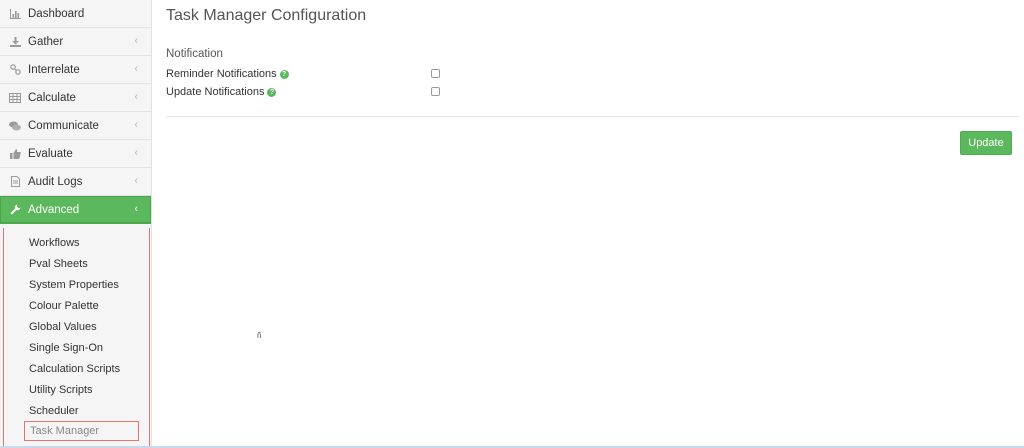  I want to click on setting-row-update: Update Notifications ?, so click(221, 92).